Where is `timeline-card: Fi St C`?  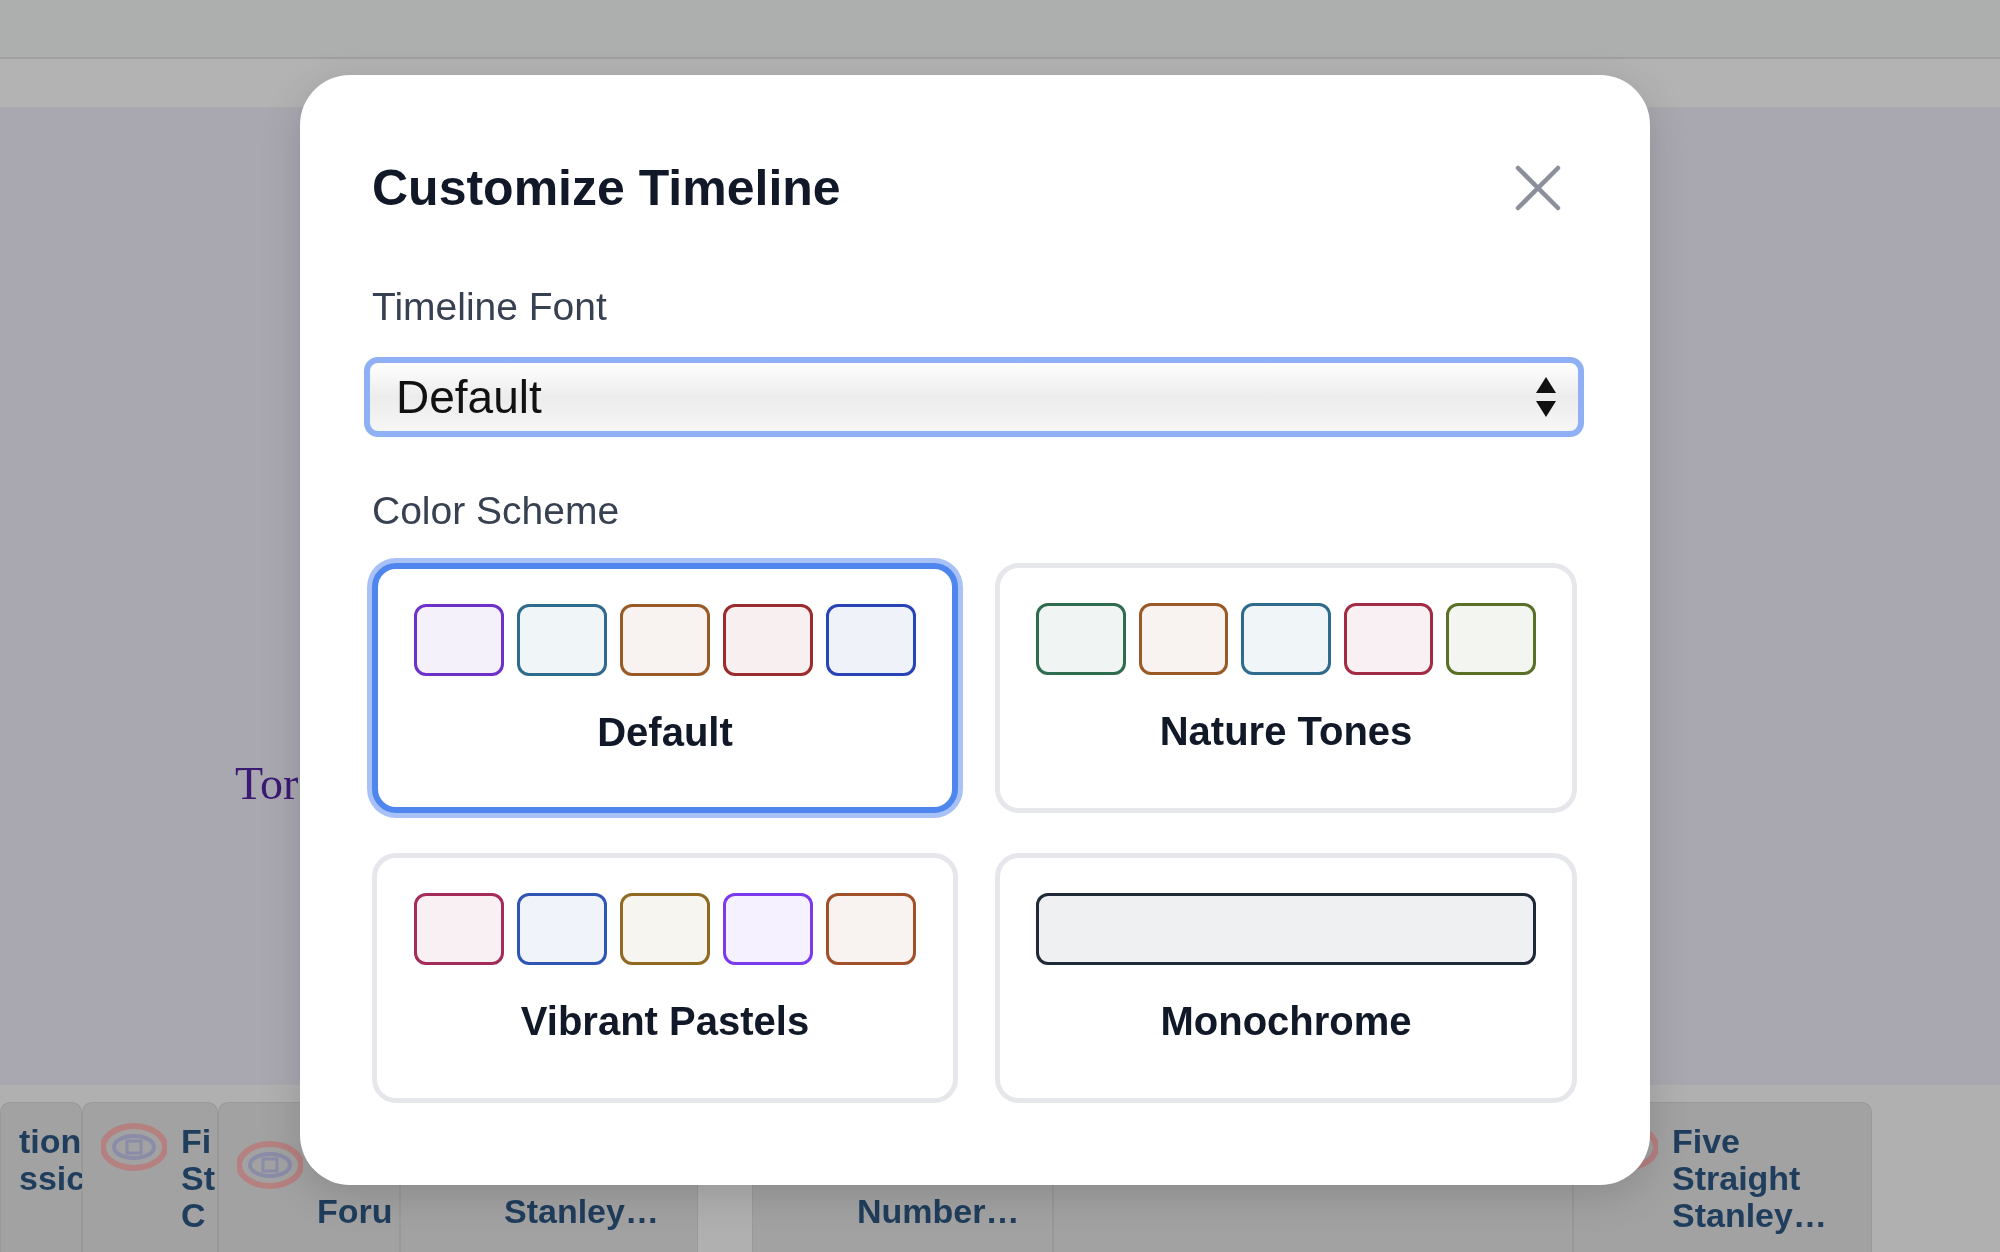
timeline-card: Fi St C is located at coordinates (150, 1177).